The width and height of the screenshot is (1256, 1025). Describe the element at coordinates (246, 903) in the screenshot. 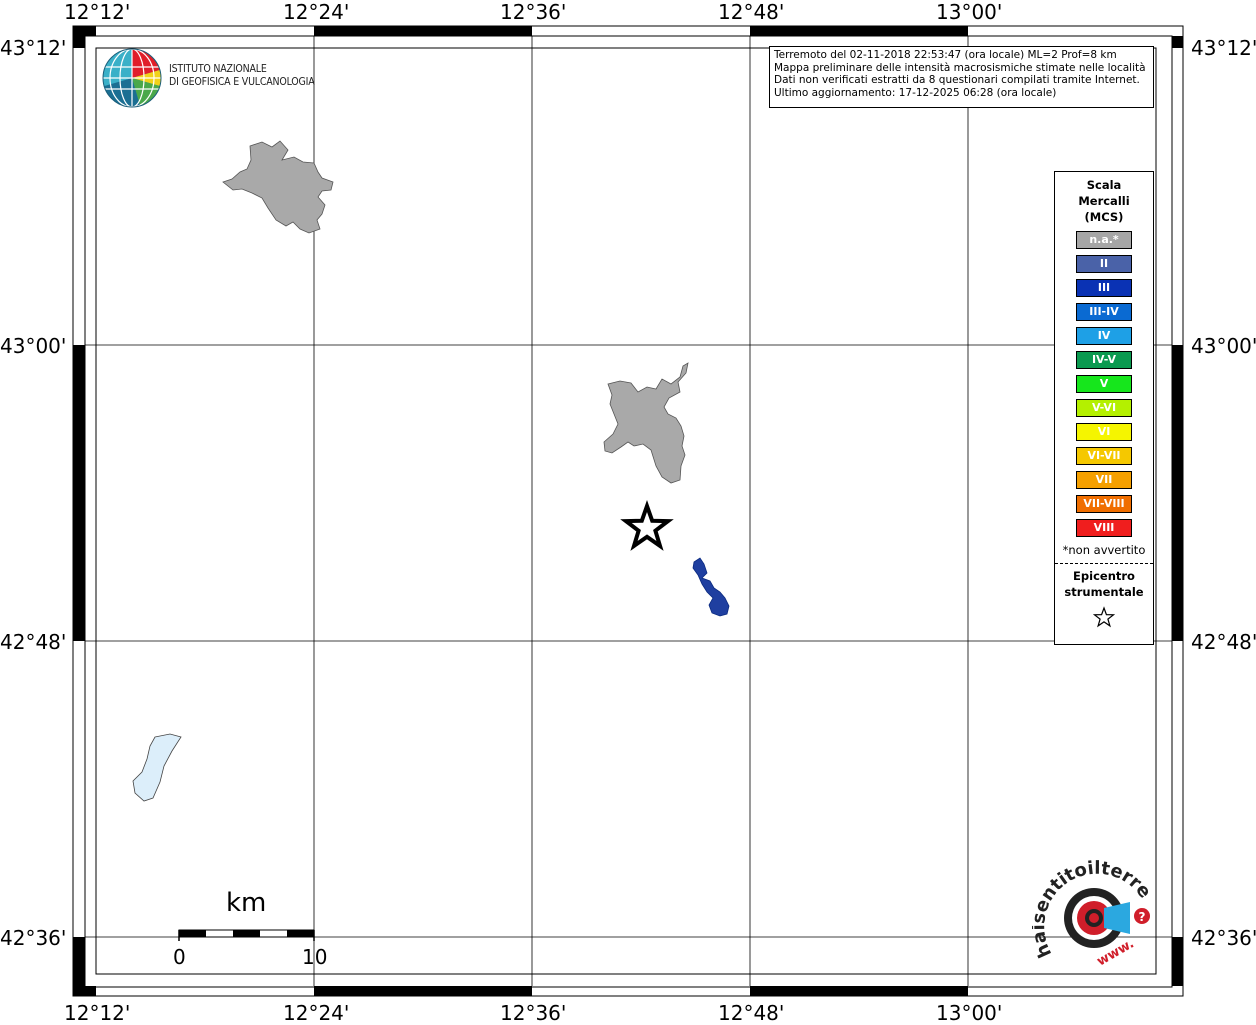

I see `scale-bar-unit: km` at that location.